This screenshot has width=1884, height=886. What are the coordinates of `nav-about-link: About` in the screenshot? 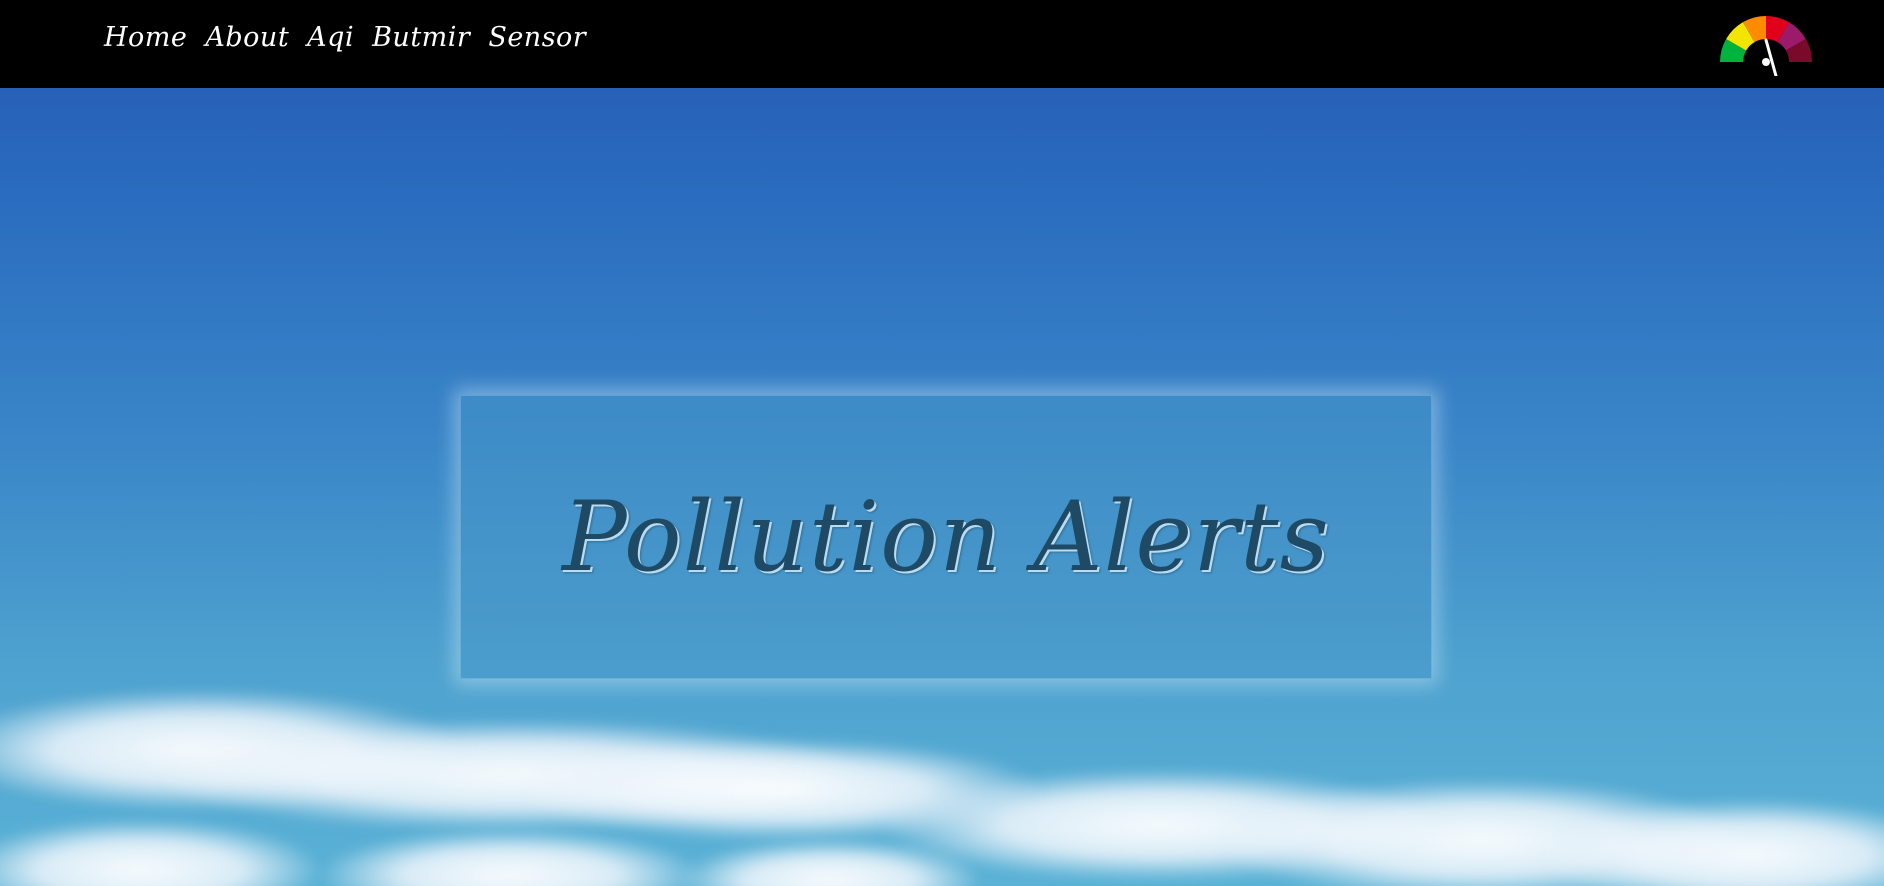 It's located at (247, 37).